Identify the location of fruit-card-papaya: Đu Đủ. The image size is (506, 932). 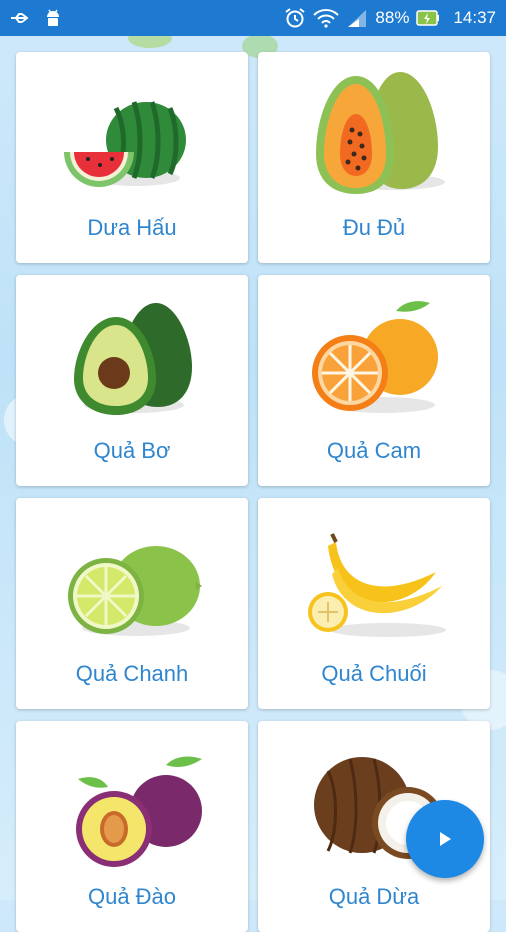
(374, 157).